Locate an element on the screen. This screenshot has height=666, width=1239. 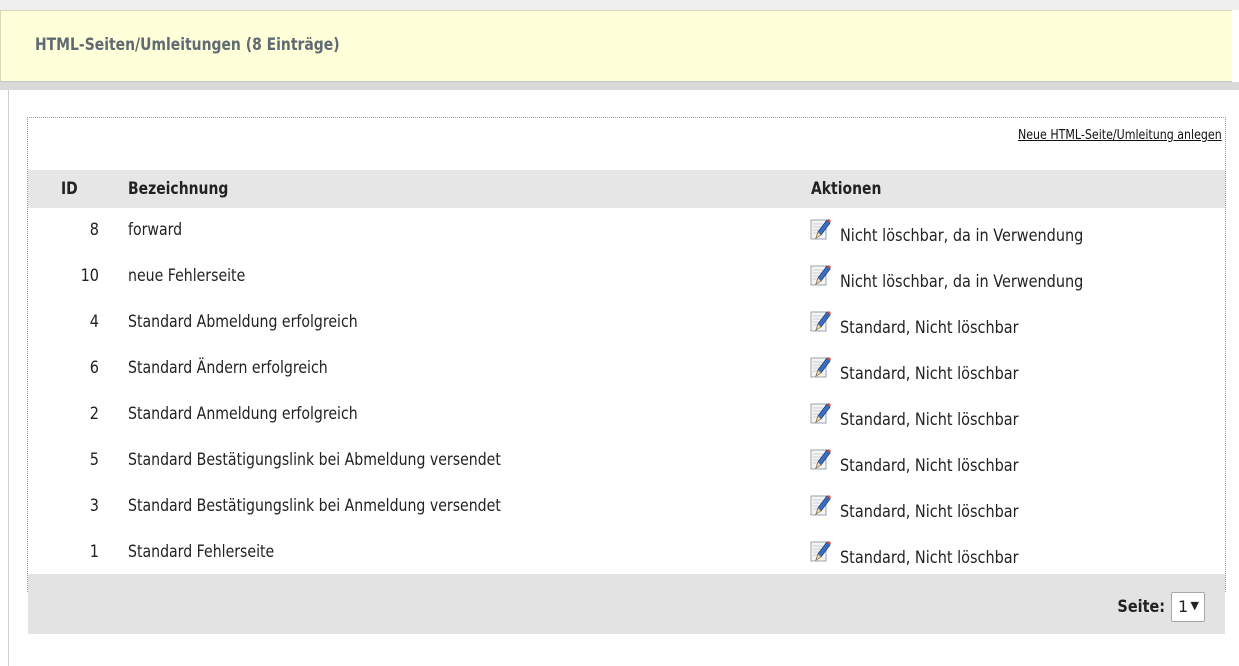
row-id: 2 is located at coordinates (94, 414).